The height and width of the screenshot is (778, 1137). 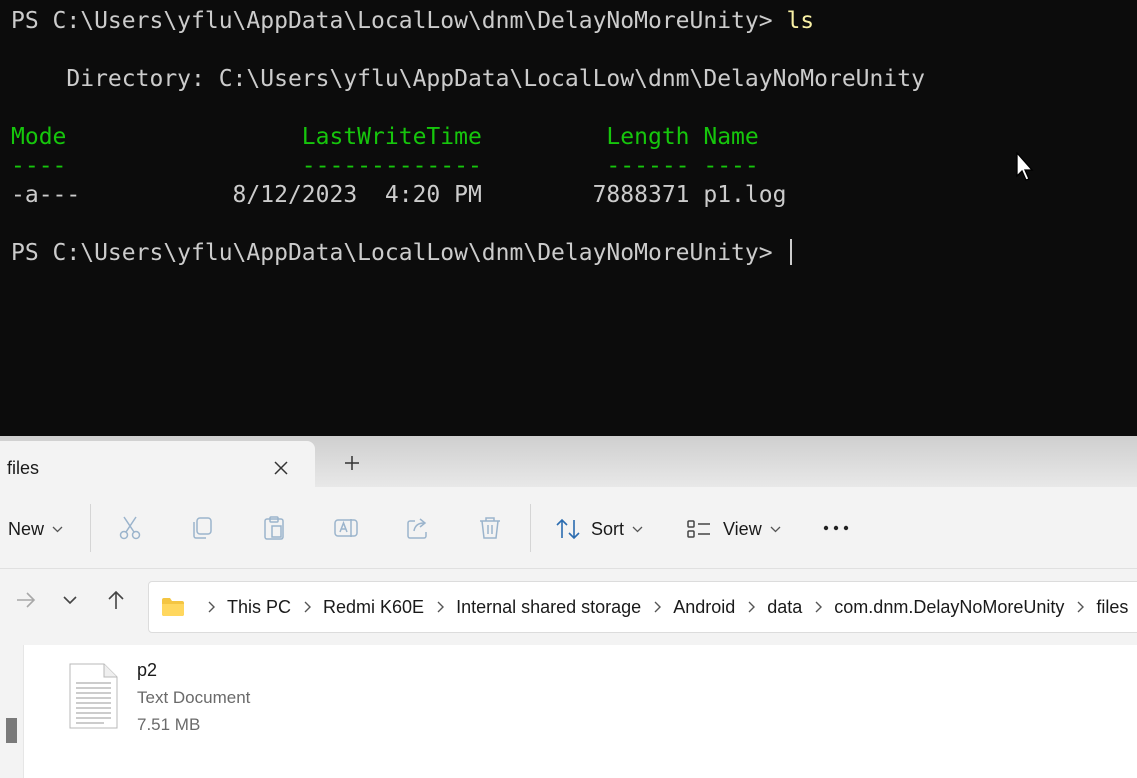 What do you see at coordinates (1025, 166) in the screenshot?
I see `mouse-pointer-icon` at bounding box center [1025, 166].